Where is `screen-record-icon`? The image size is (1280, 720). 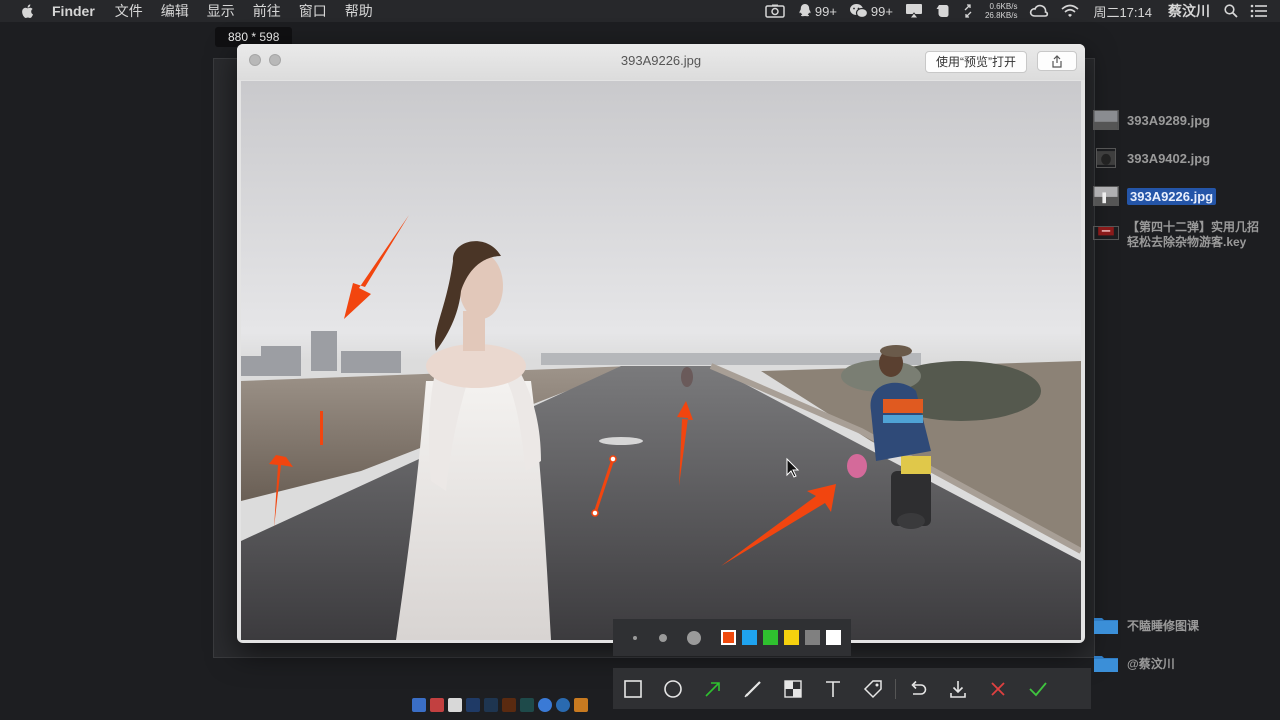 screen-record-icon is located at coordinates (775, 11).